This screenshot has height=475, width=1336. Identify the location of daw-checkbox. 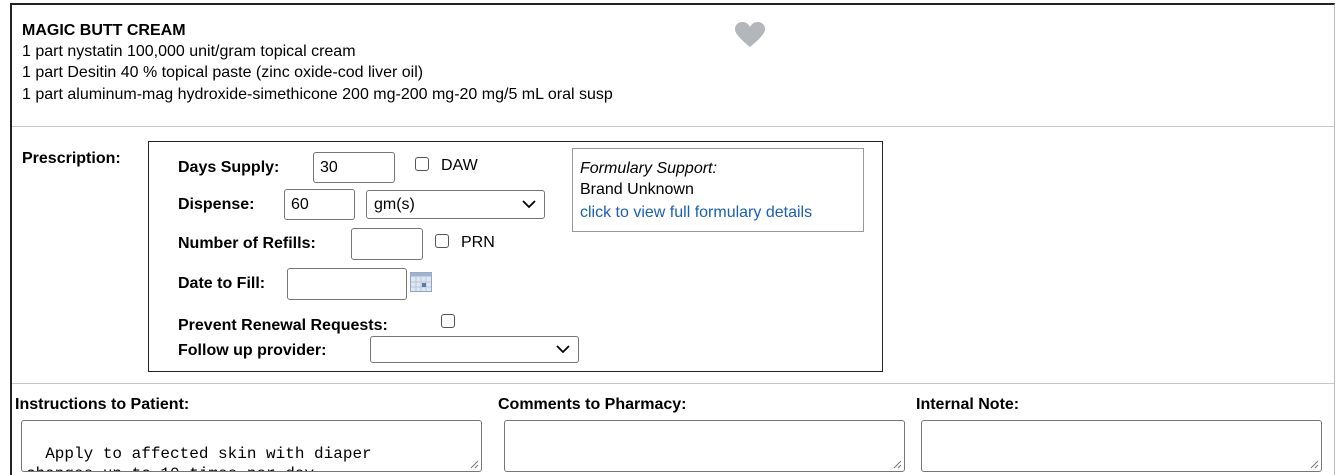
(422, 164).